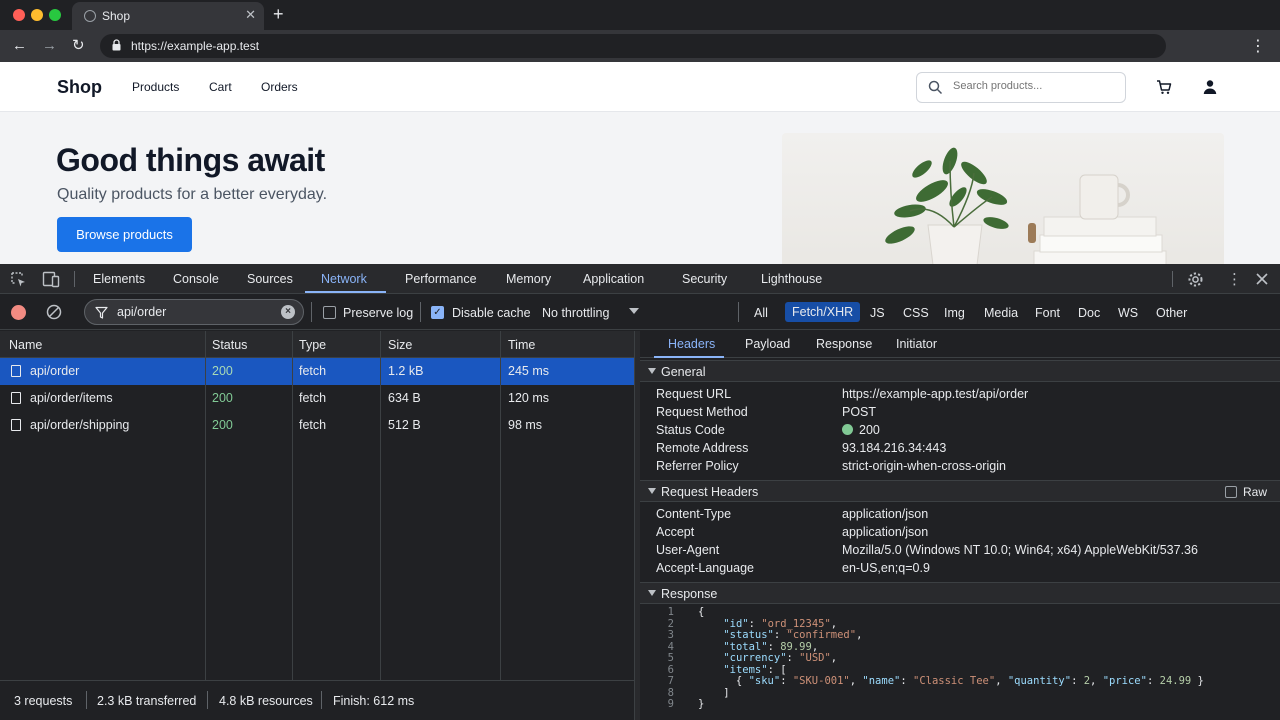 This screenshot has height=720, width=1280. Describe the element at coordinates (329, 312) in the screenshot. I see `preserve-log-checkbox` at that location.